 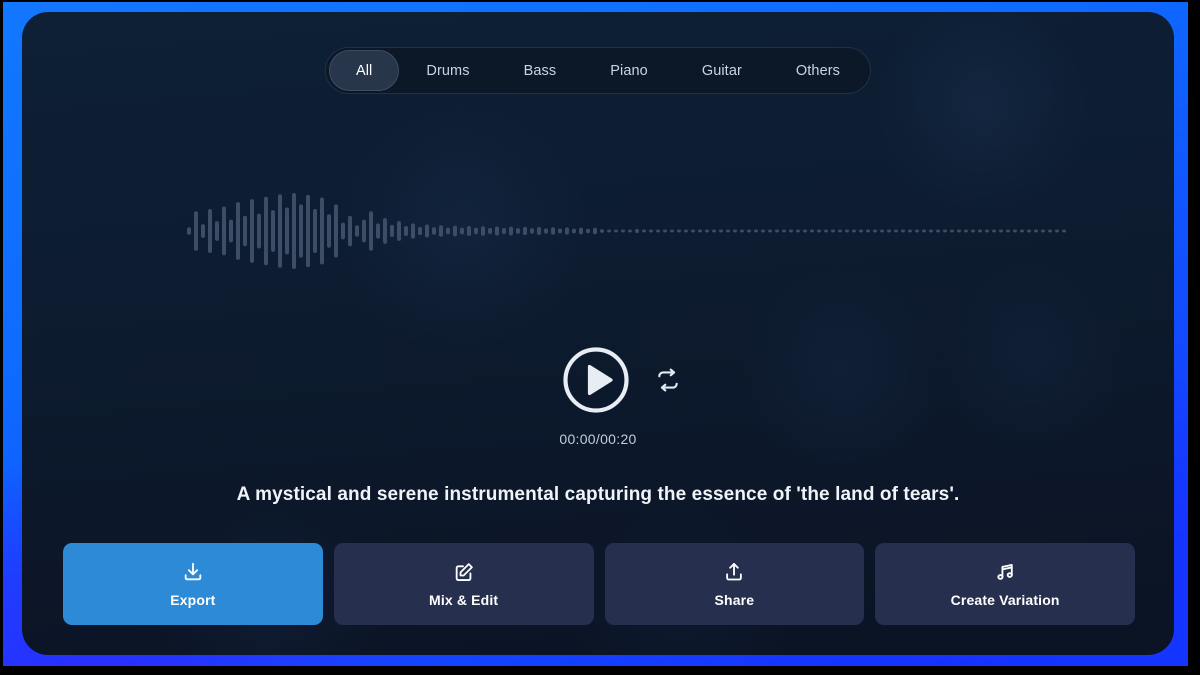 I want to click on tab-guitar: Guitar, so click(x=722, y=70).